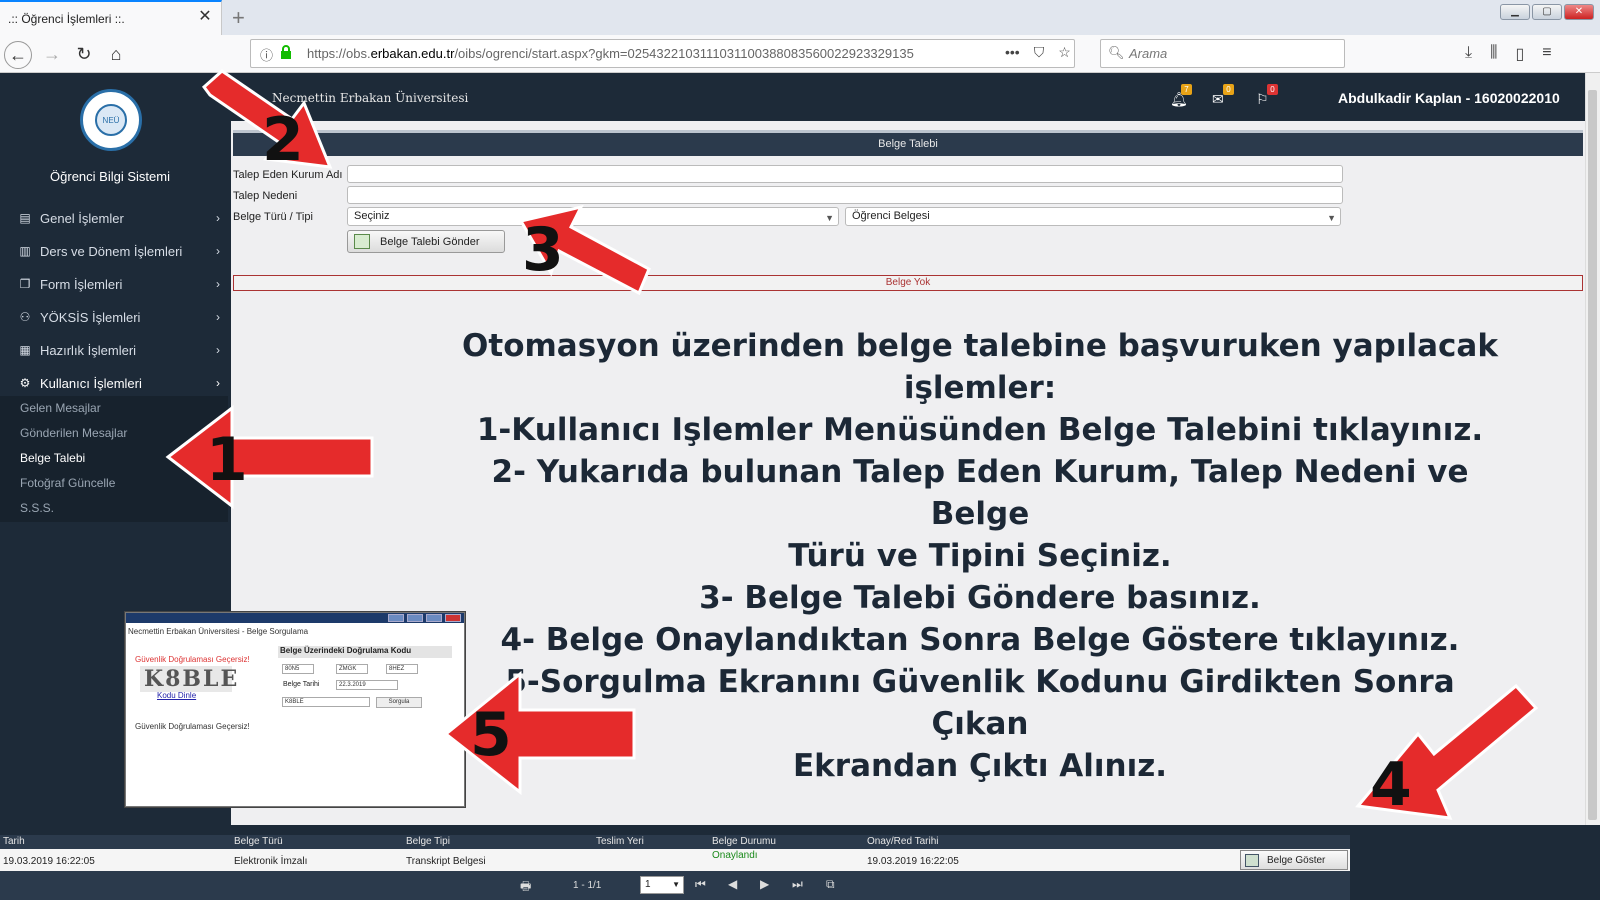 The image size is (1600, 900). I want to click on logo-emblem: NEÜ, so click(111, 120).